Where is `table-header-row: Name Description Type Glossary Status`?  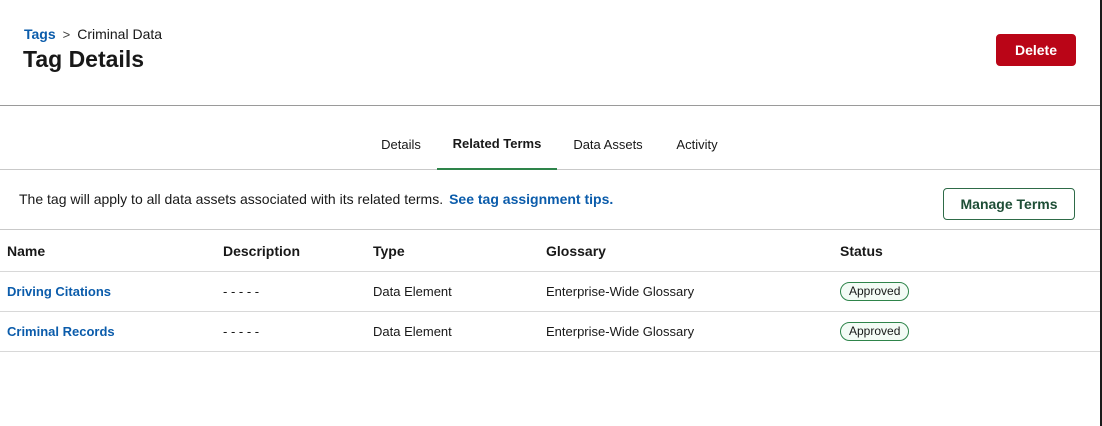
table-header-row: Name Description Type Glossary Status is located at coordinates (550, 251).